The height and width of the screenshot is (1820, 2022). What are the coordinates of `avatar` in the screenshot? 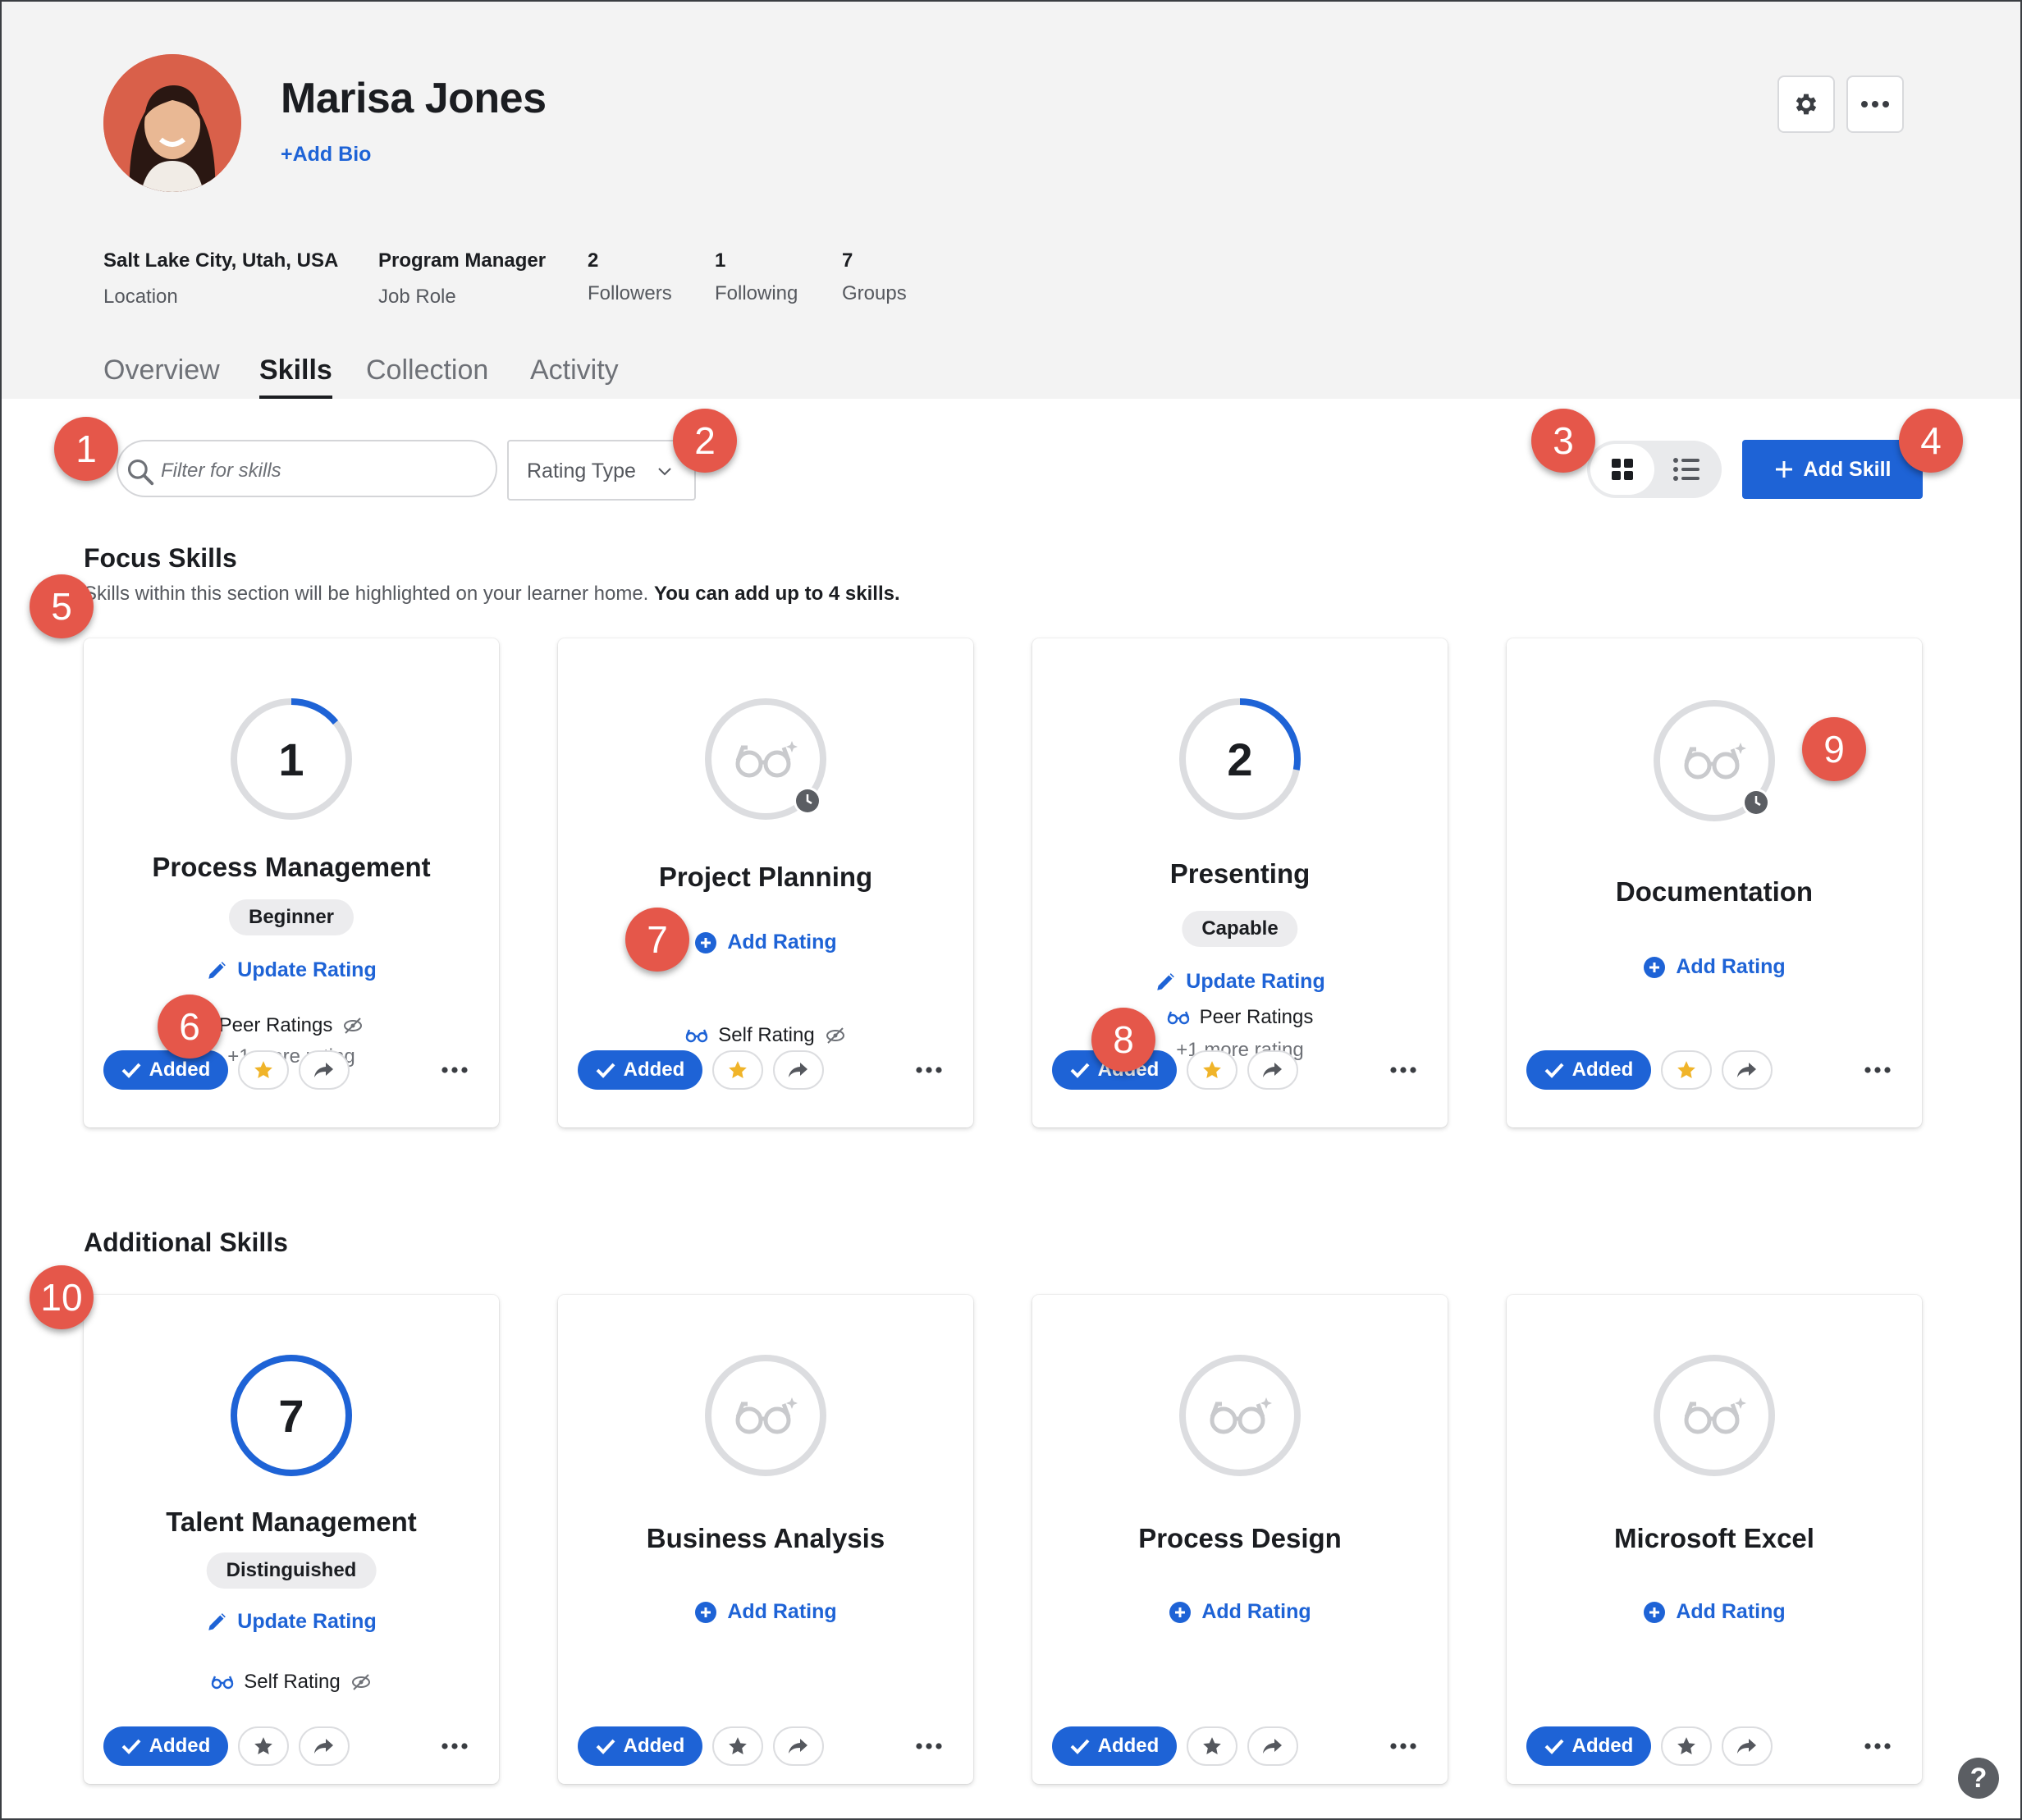 It's located at (172, 123).